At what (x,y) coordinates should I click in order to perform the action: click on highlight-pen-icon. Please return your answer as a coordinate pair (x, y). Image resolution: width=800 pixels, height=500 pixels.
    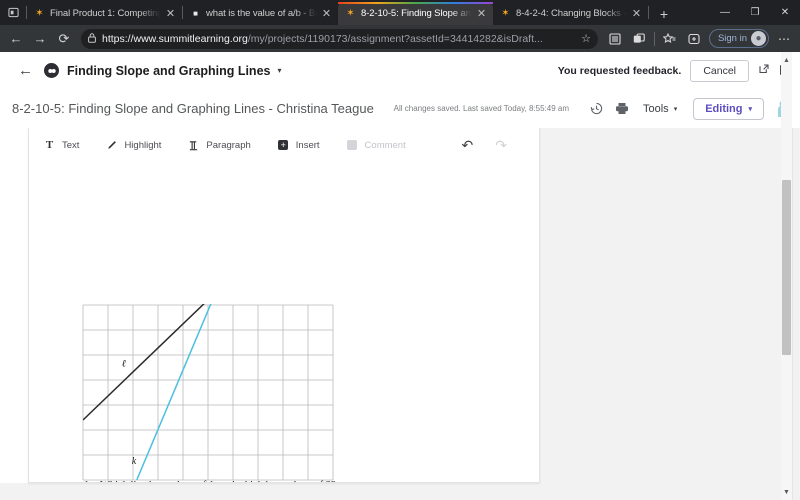
    Looking at the image, I should click on (111, 145).